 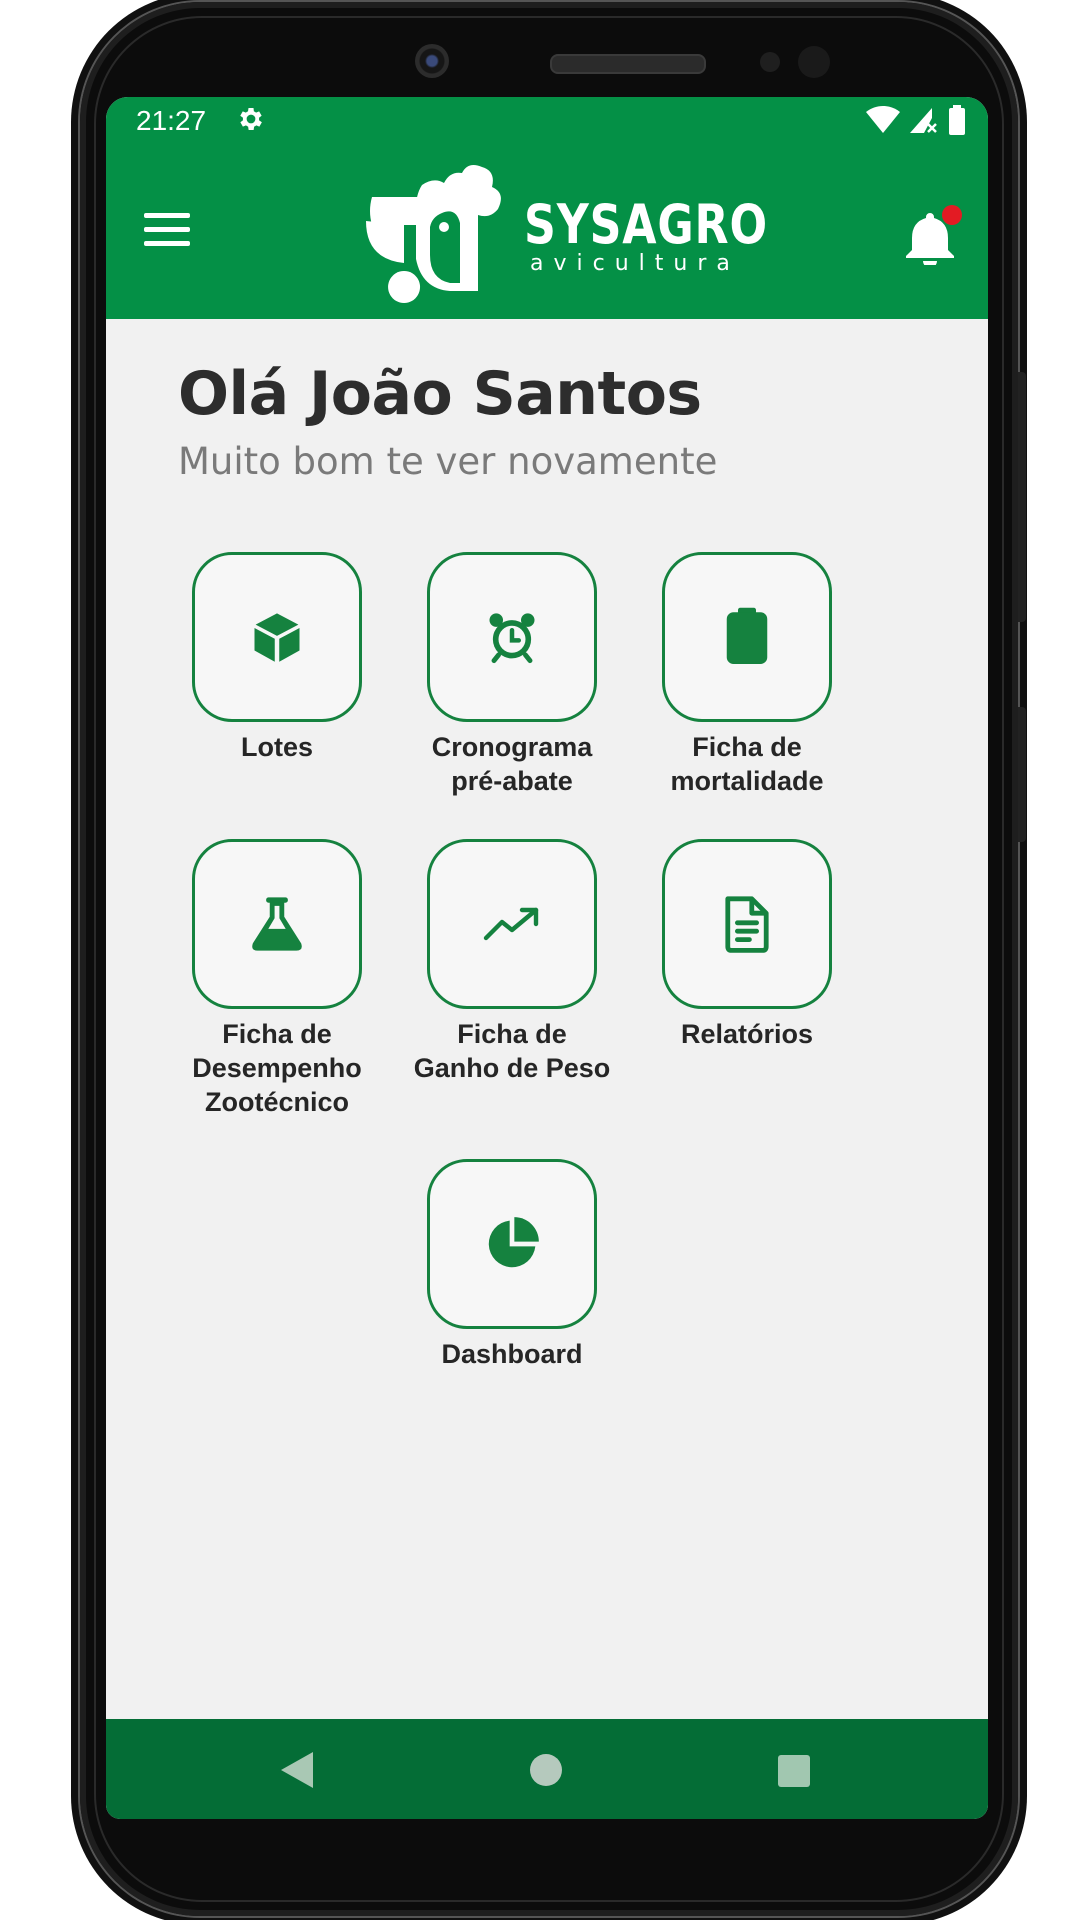 I want to click on cronograma-label: Cronograma pré-abate, so click(x=512, y=764).